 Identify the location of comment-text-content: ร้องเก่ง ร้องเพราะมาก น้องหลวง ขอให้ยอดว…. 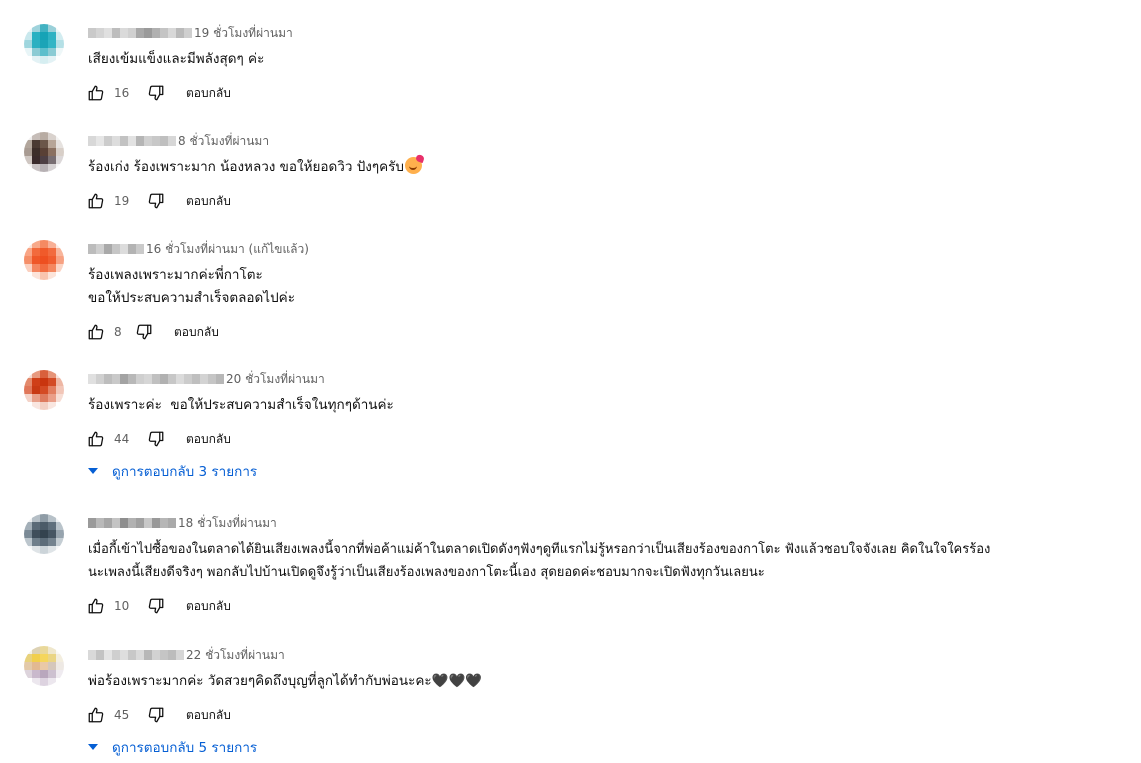
(246, 167).